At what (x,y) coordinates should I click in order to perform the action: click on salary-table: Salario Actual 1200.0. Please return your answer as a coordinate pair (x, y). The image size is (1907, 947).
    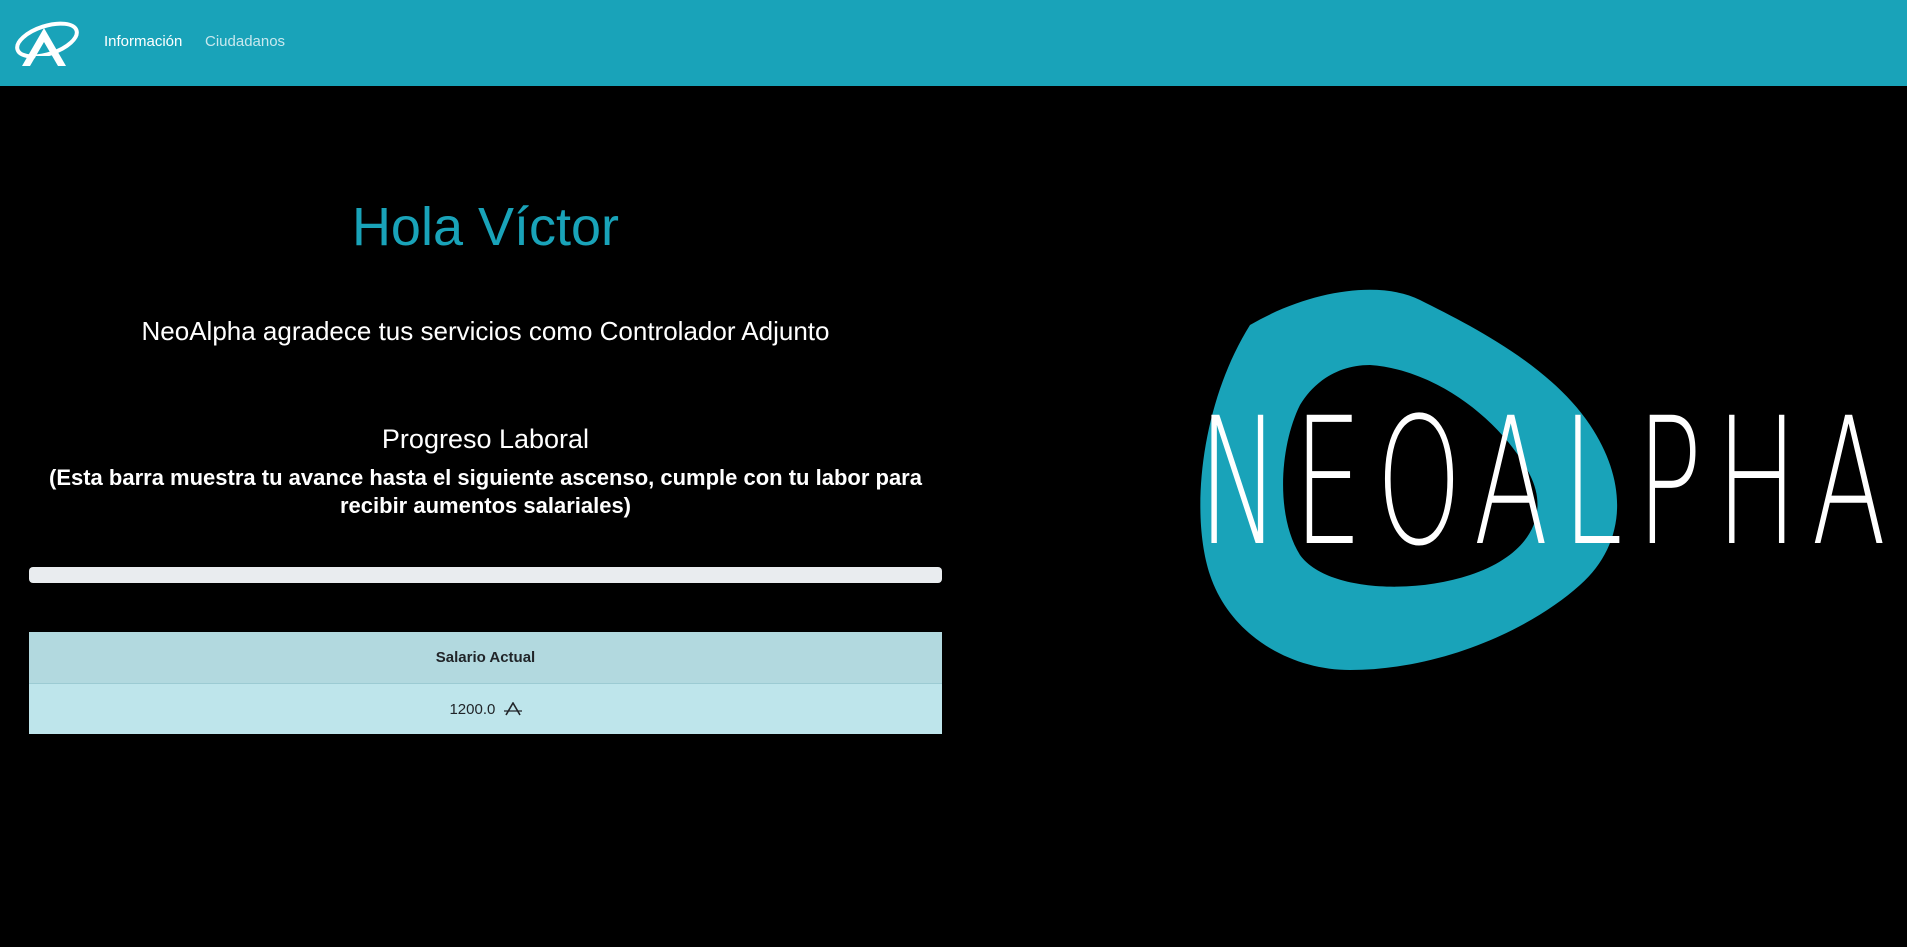
    Looking at the image, I should click on (485, 683).